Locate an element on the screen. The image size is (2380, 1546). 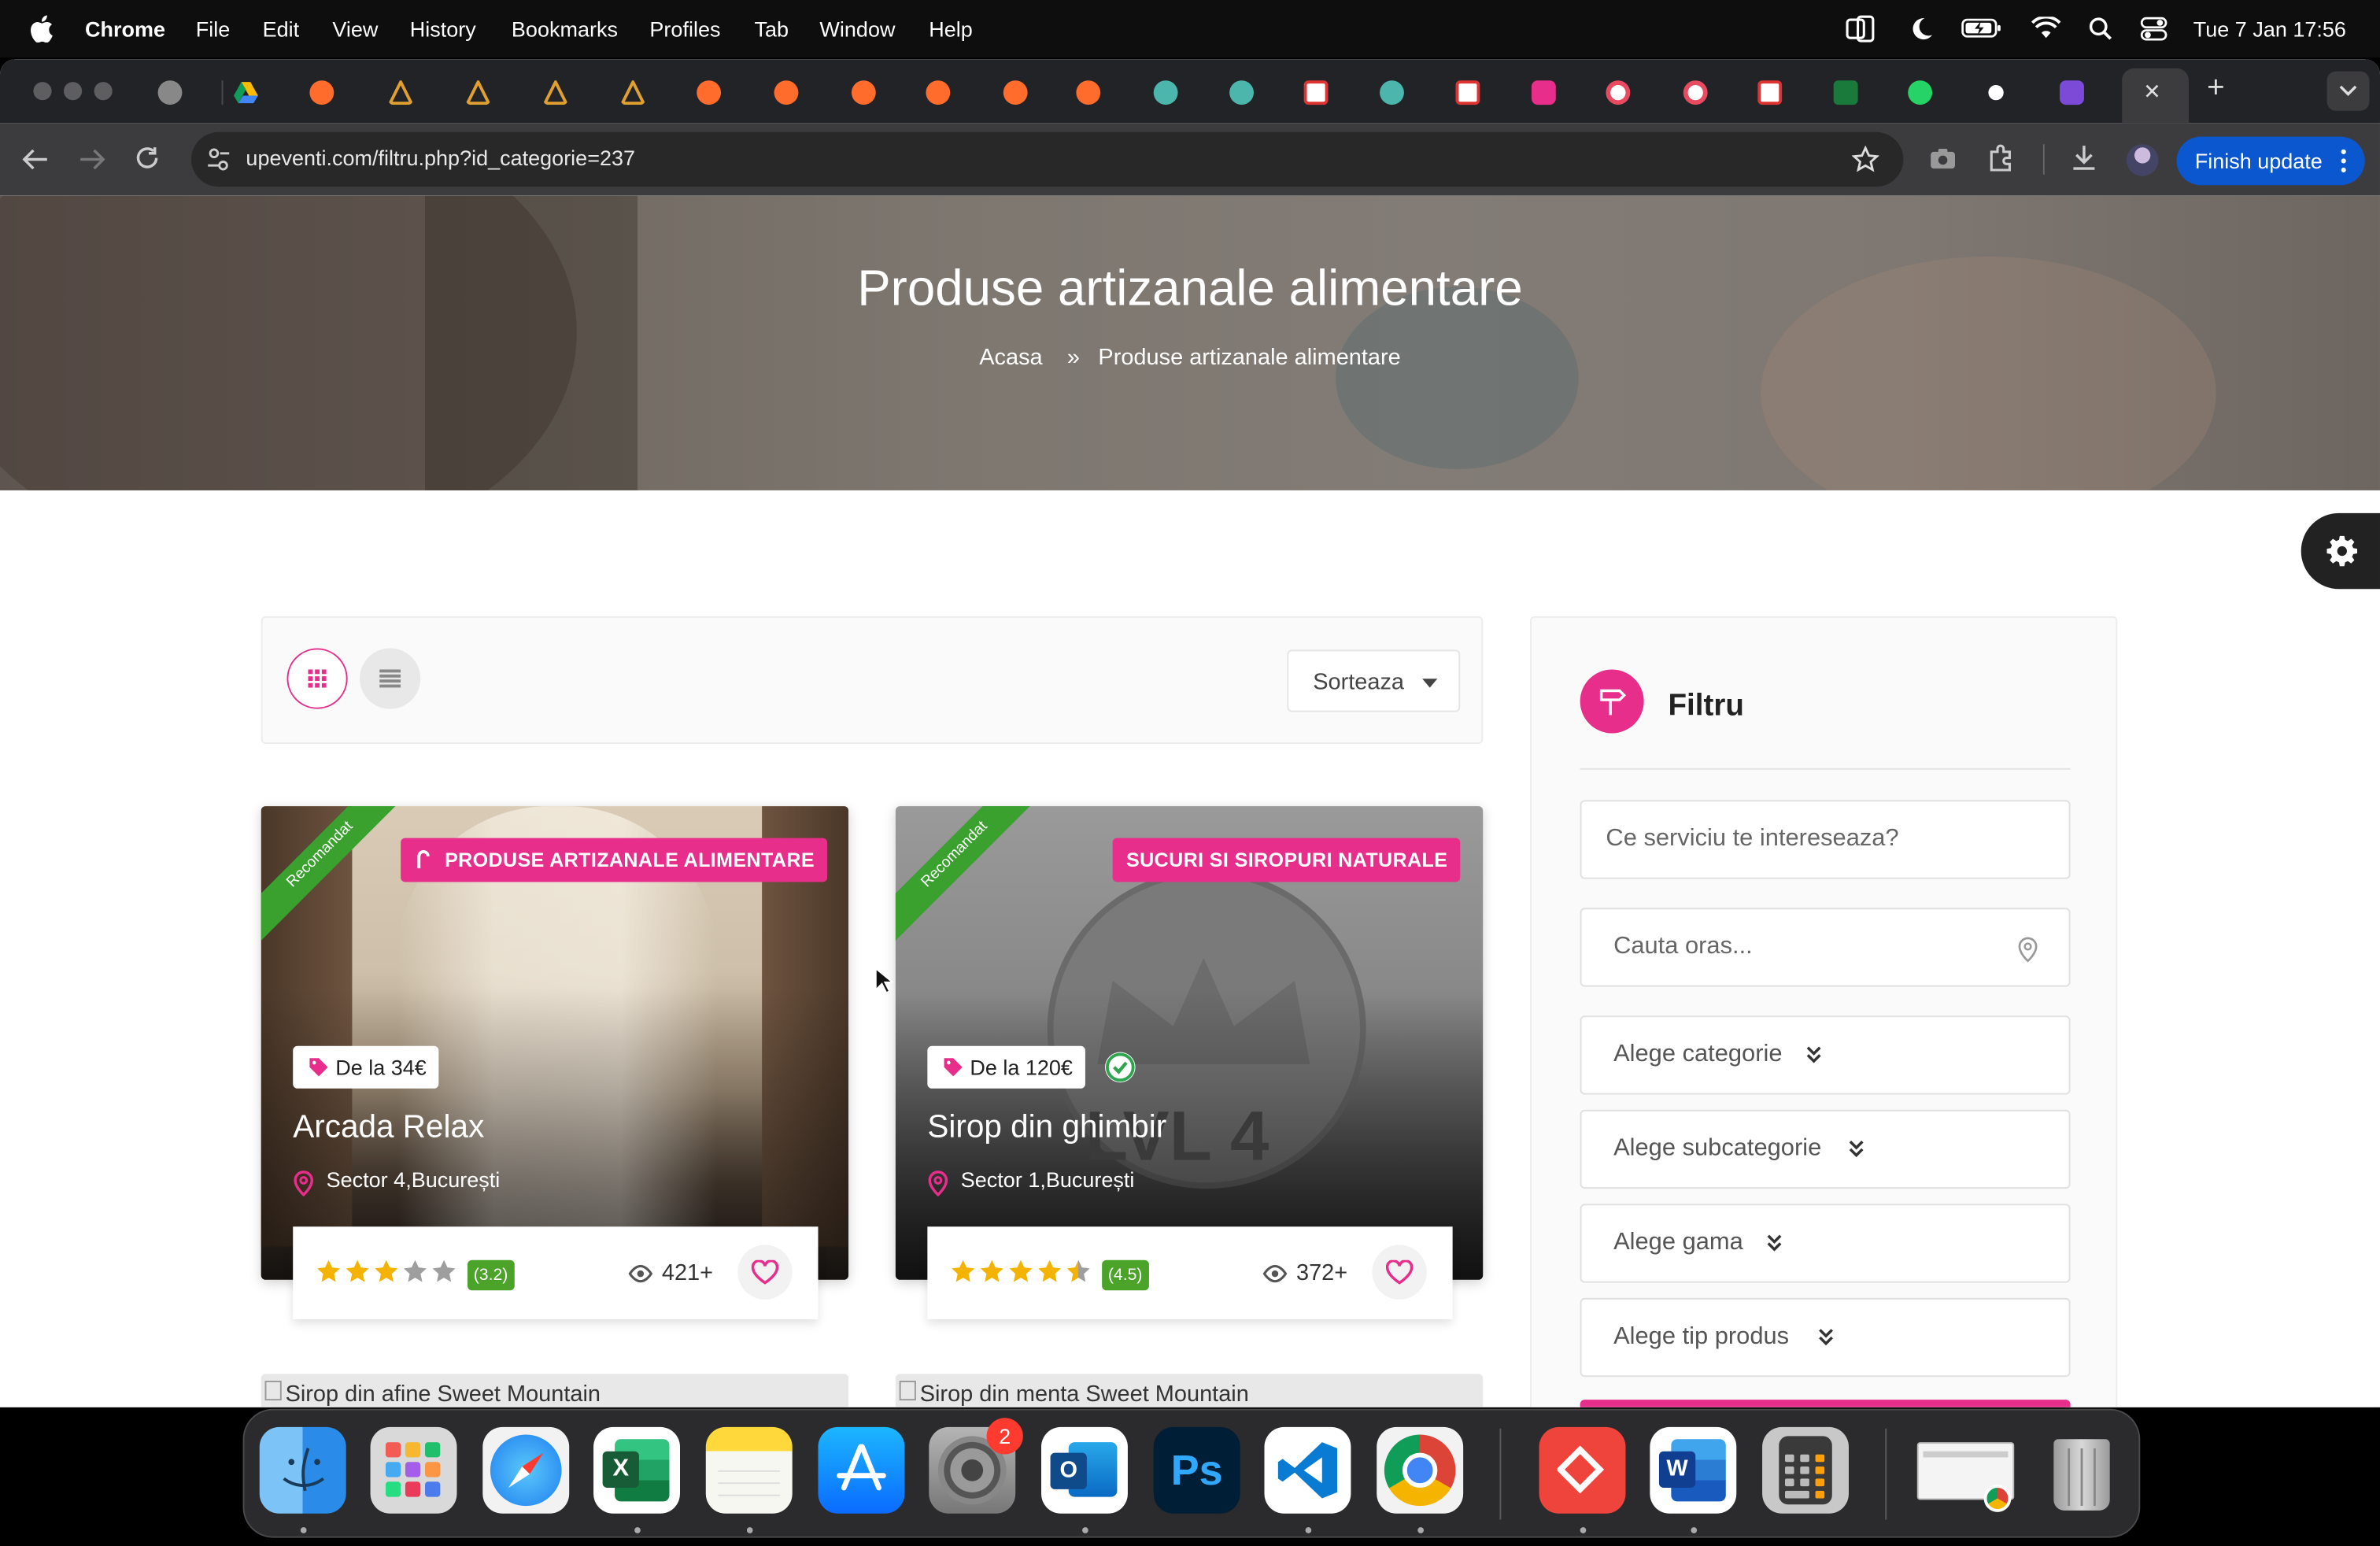
vscode-icon is located at coordinates (1307, 1470).